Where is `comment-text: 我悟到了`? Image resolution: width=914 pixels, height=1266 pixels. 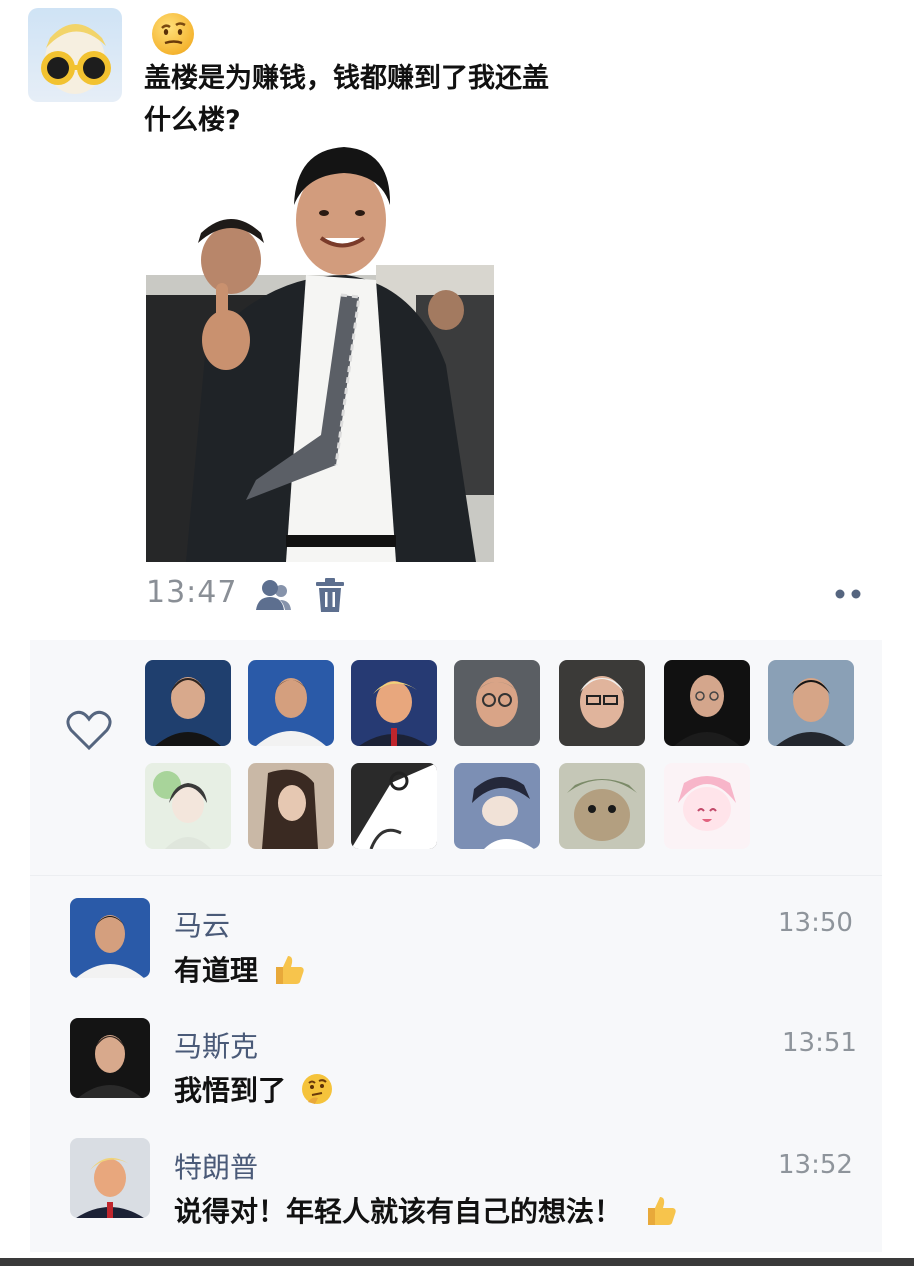 comment-text: 我悟到了 is located at coordinates (254, 1091).